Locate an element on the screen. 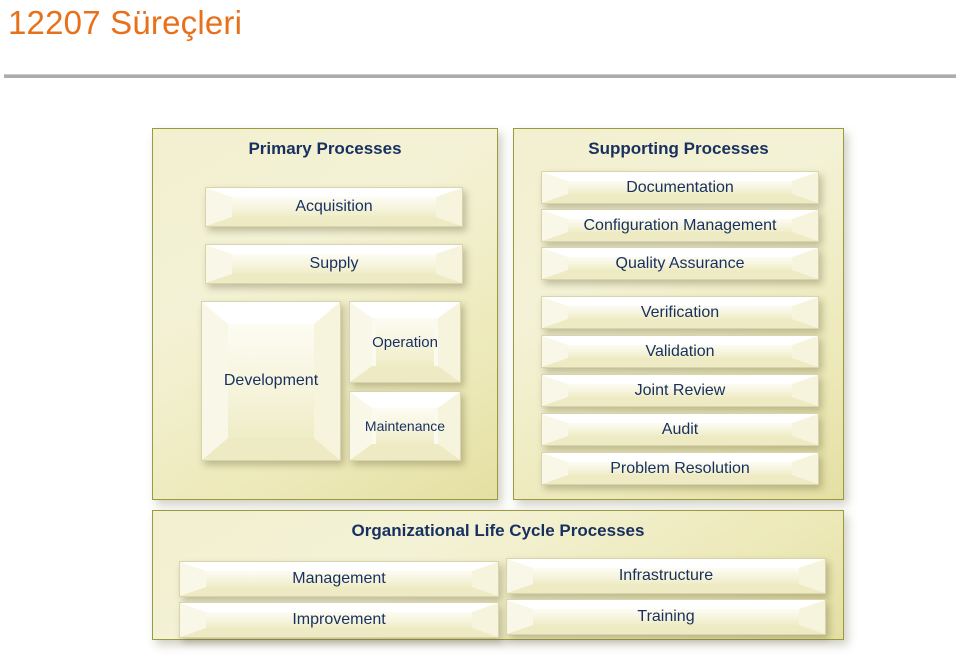  process-label: Supply is located at coordinates (334, 263).